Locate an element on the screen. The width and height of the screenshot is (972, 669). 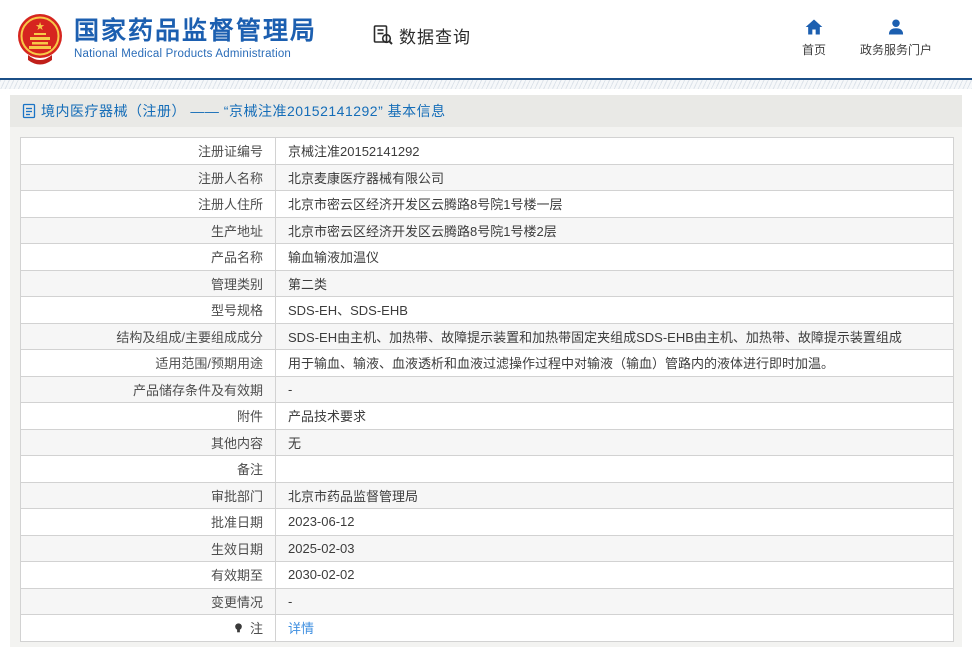
row-label: 注册人名称 is located at coordinates (230, 178).